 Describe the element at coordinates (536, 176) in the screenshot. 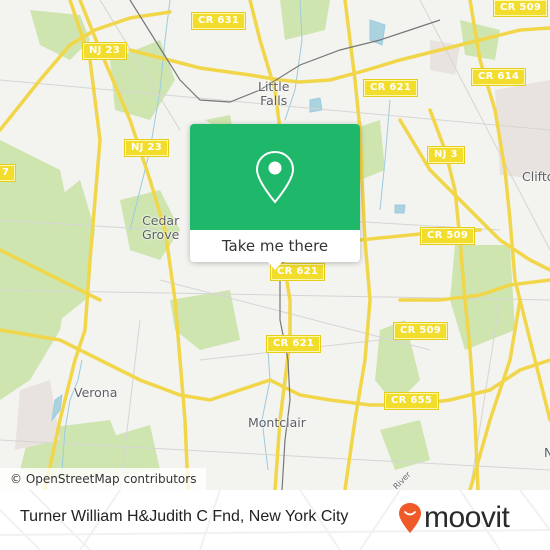

I see `place-label-clifton: Clifton` at that location.